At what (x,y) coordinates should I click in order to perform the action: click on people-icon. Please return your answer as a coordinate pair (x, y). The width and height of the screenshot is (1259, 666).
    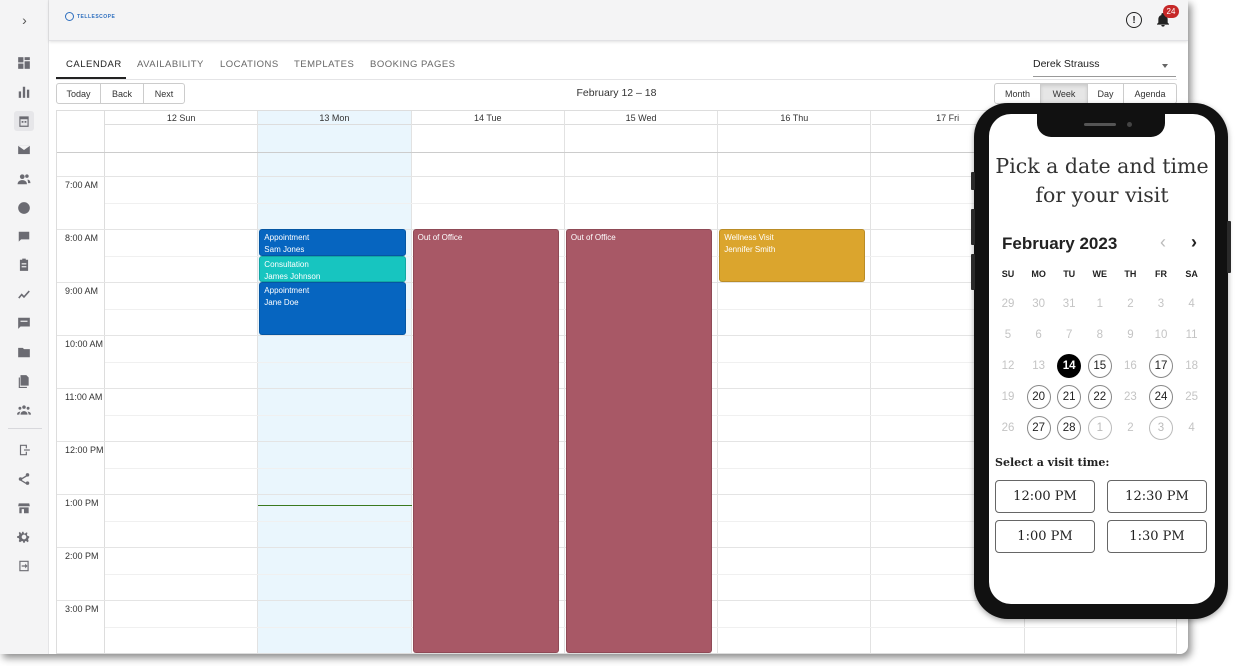
    Looking at the image, I should click on (24, 179).